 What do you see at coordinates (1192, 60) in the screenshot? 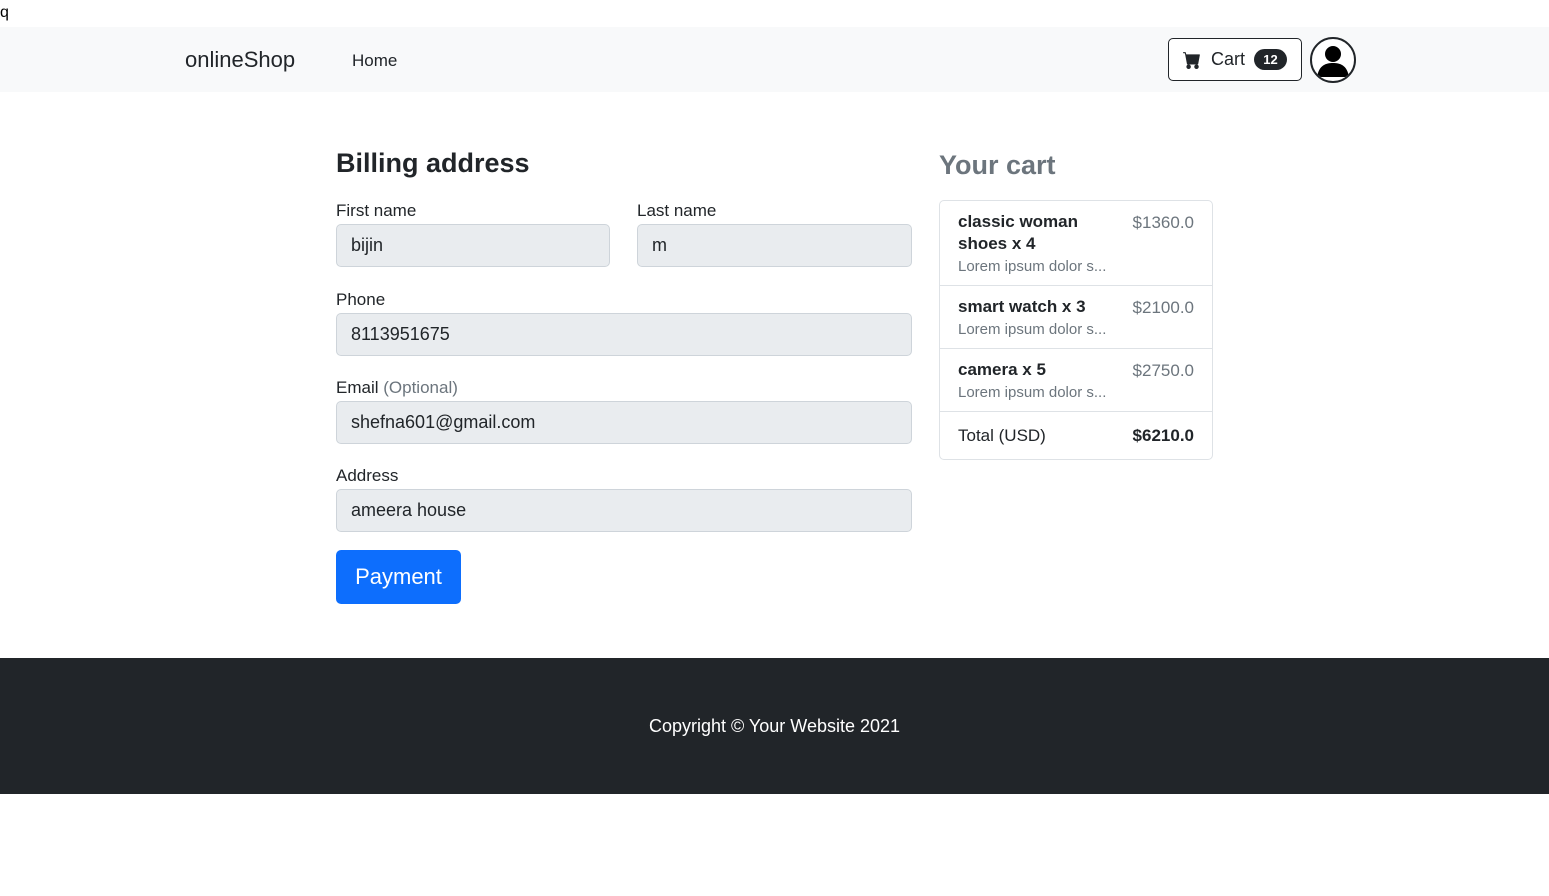
I see `cart-icon` at bounding box center [1192, 60].